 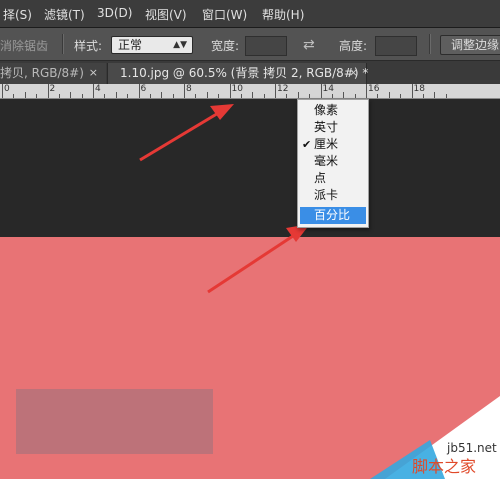 What do you see at coordinates (471, 448) in the screenshot?
I see `watermark-site: jb51.net` at bounding box center [471, 448].